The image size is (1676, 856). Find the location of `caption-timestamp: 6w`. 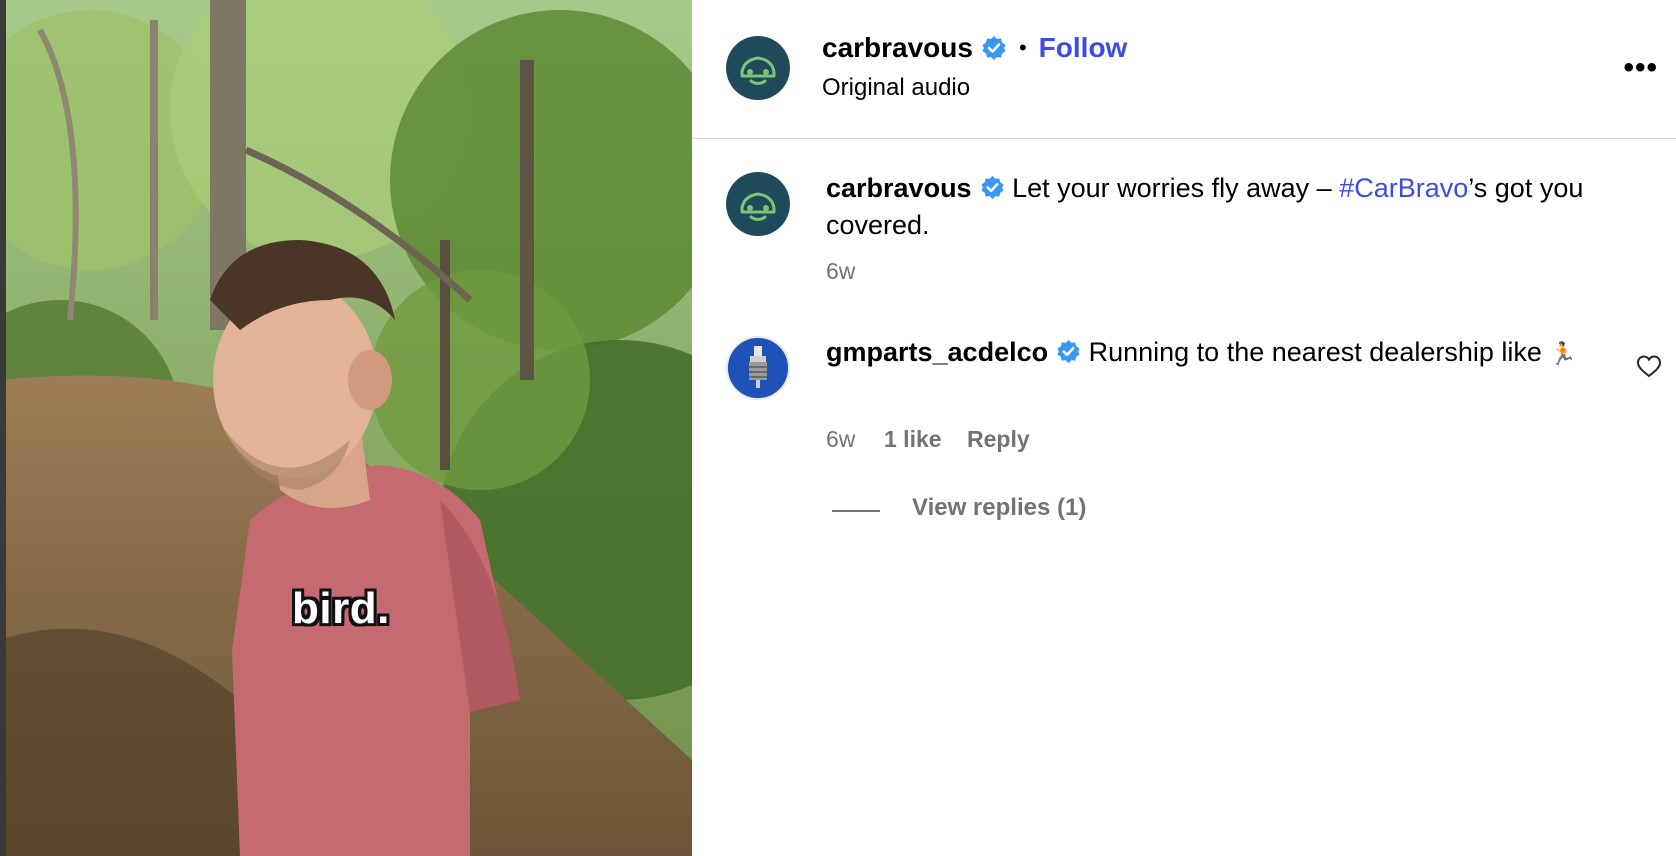

caption-timestamp: 6w is located at coordinates (841, 271).